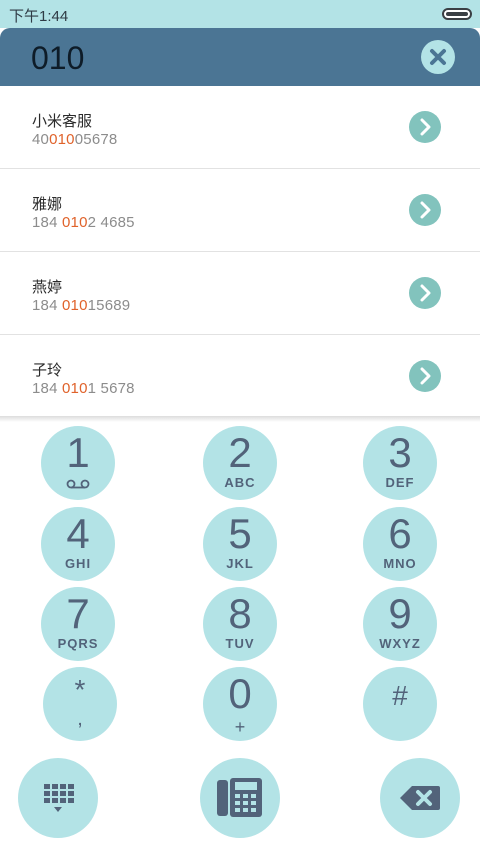 The image size is (480, 853). Describe the element at coordinates (47, 204) in the screenshot. I see `contact-name: 雅娜` at that location.